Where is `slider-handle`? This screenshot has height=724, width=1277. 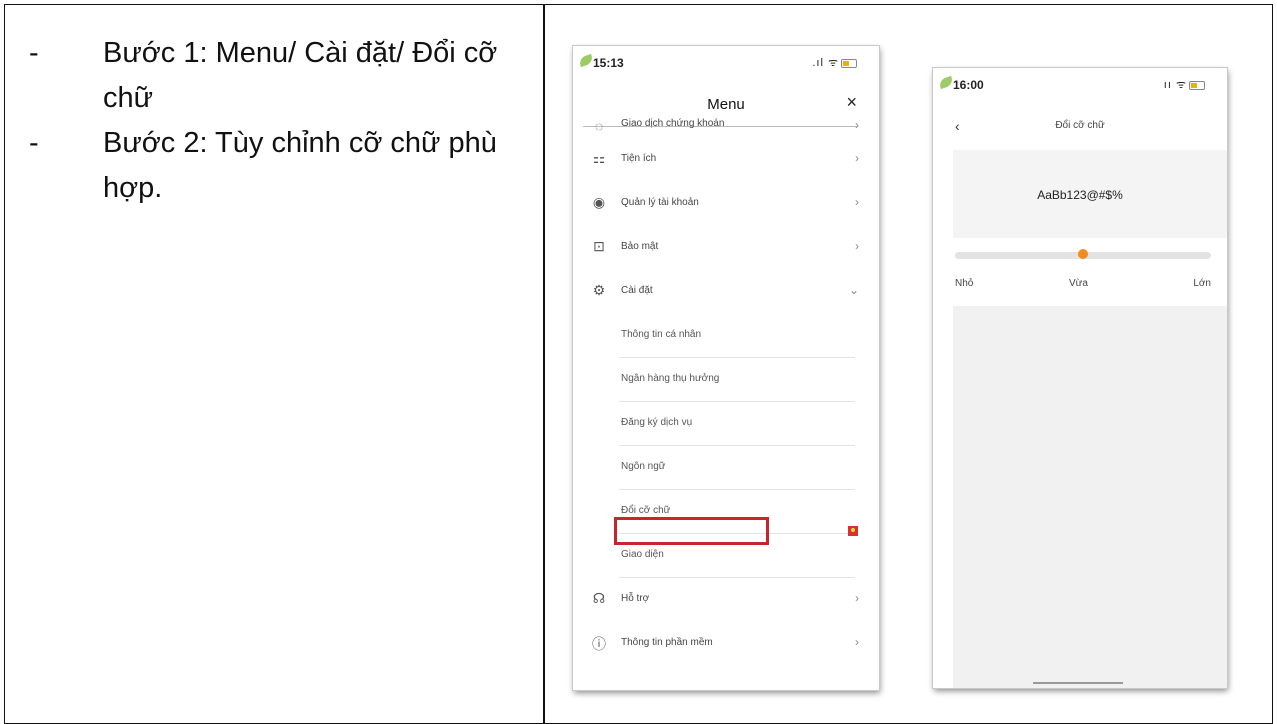
slider-handle is located at coordinates (1083, 254).